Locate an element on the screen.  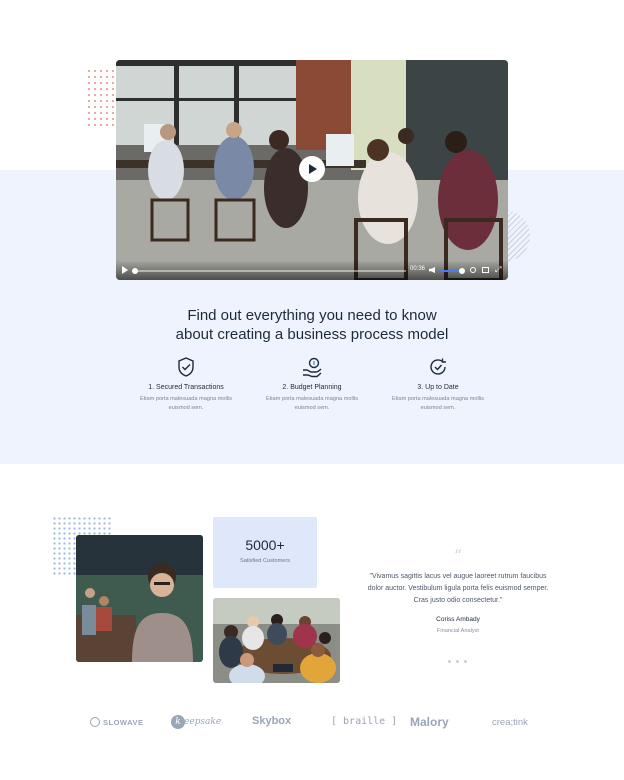
video-controls: 00:36 ⤢ is located at coordinates (312, 270).